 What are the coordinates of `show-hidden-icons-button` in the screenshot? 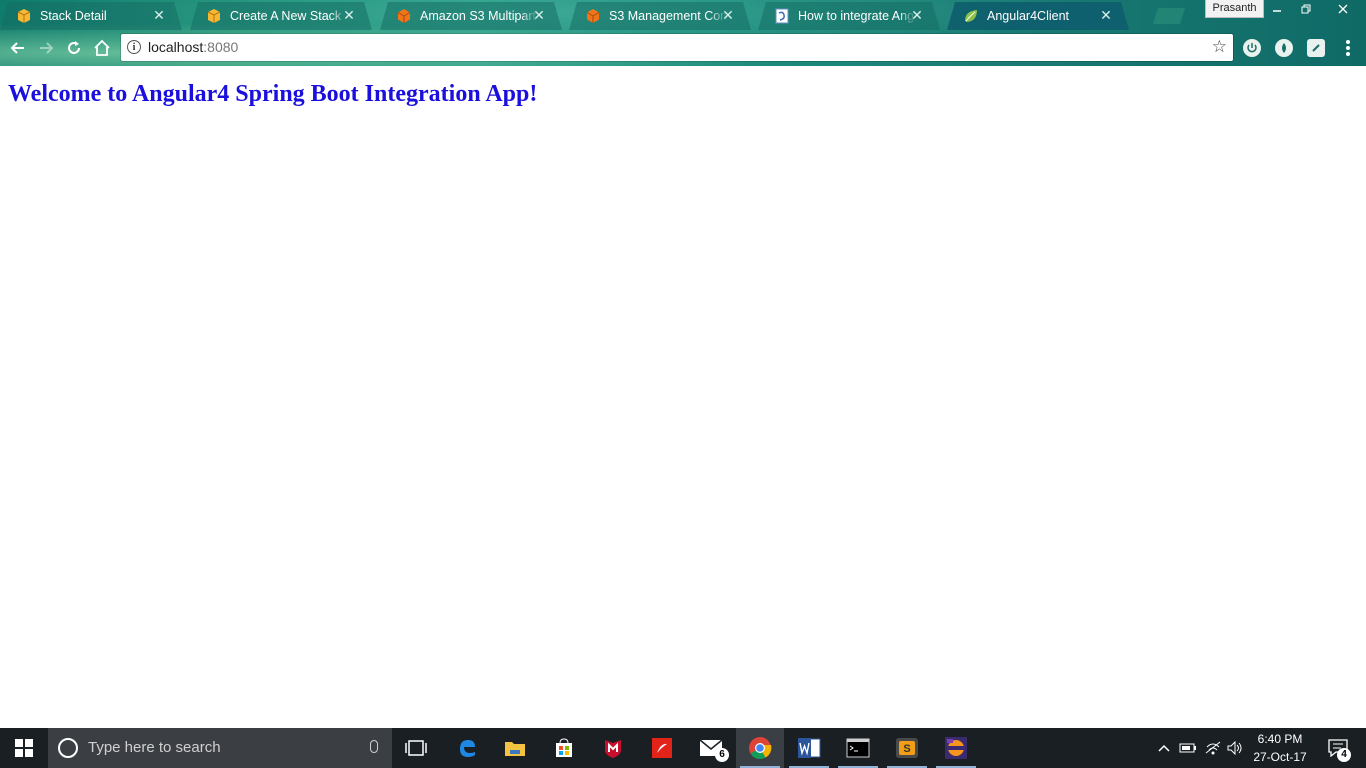 It's located at (1164, 748).